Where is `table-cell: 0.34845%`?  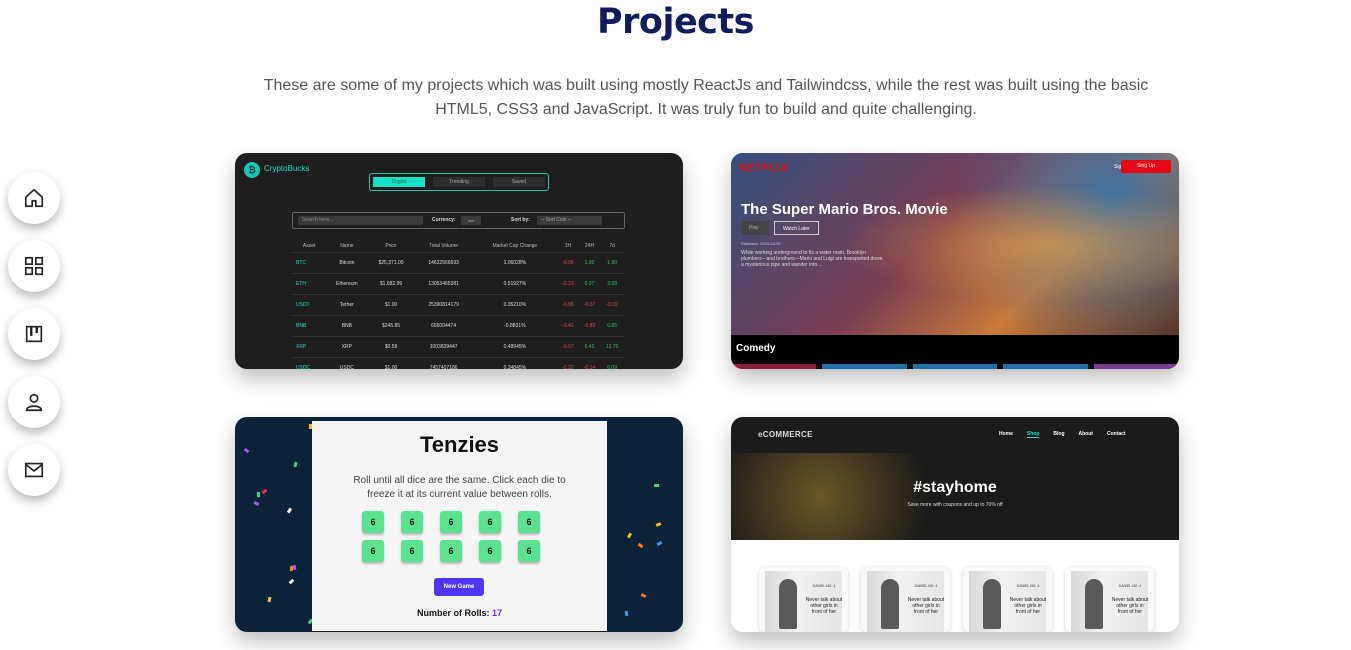 table-cell: 0.34845% is located at coordinates (515, 363).